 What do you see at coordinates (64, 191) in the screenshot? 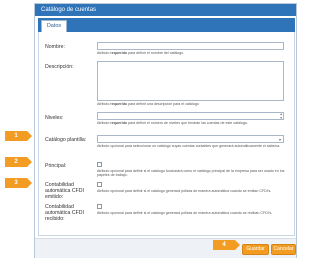
I see `contabilidad-emitido-label: Contabilidad automática CFDI emitido:` at bounding box center [64, 191].